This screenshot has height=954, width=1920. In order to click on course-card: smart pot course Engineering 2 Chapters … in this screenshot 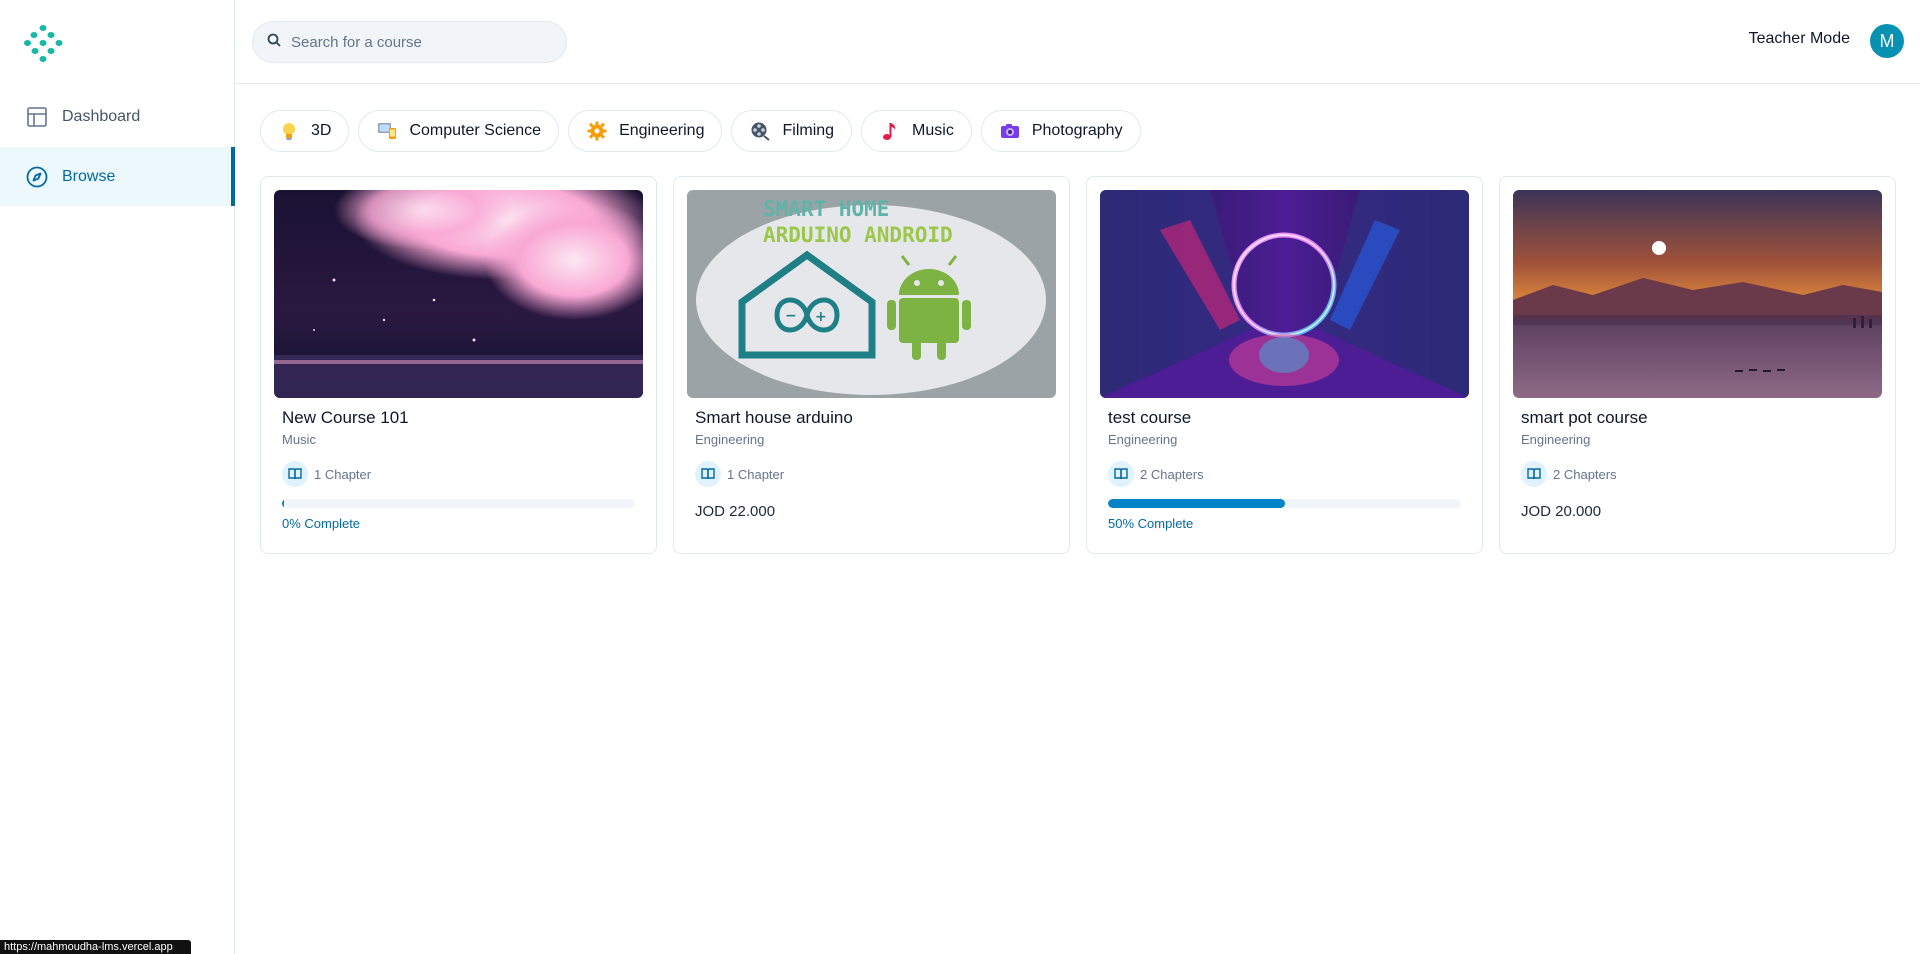, I will do `click(1697, 365)`.